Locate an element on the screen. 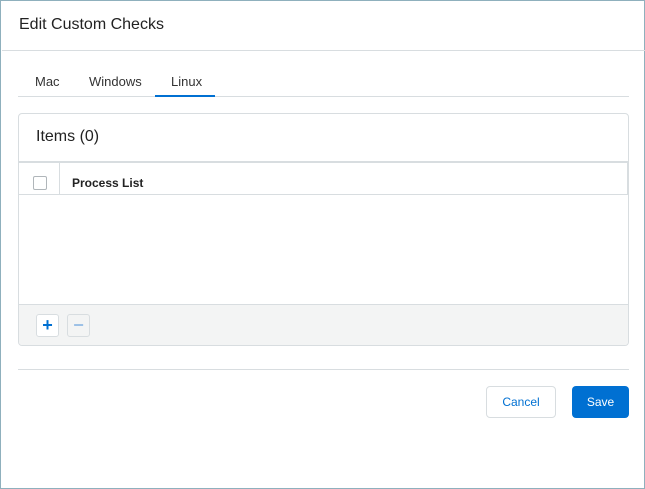 This screenshot has width=645, height=489. plus-icon: + is located at coordinates (47, 325).